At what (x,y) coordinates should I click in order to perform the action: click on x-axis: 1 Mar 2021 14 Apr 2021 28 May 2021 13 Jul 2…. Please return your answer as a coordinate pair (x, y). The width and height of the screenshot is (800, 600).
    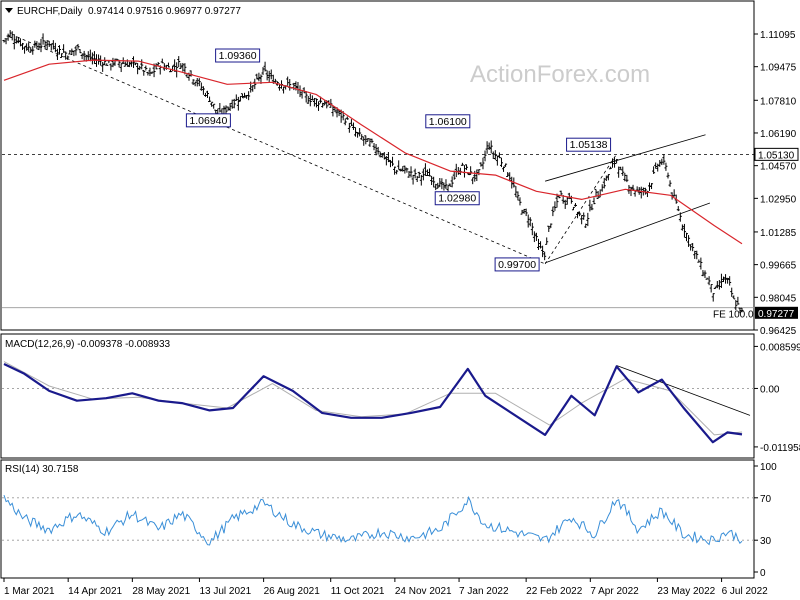
    Looking at the image, I should click on (386, 587).